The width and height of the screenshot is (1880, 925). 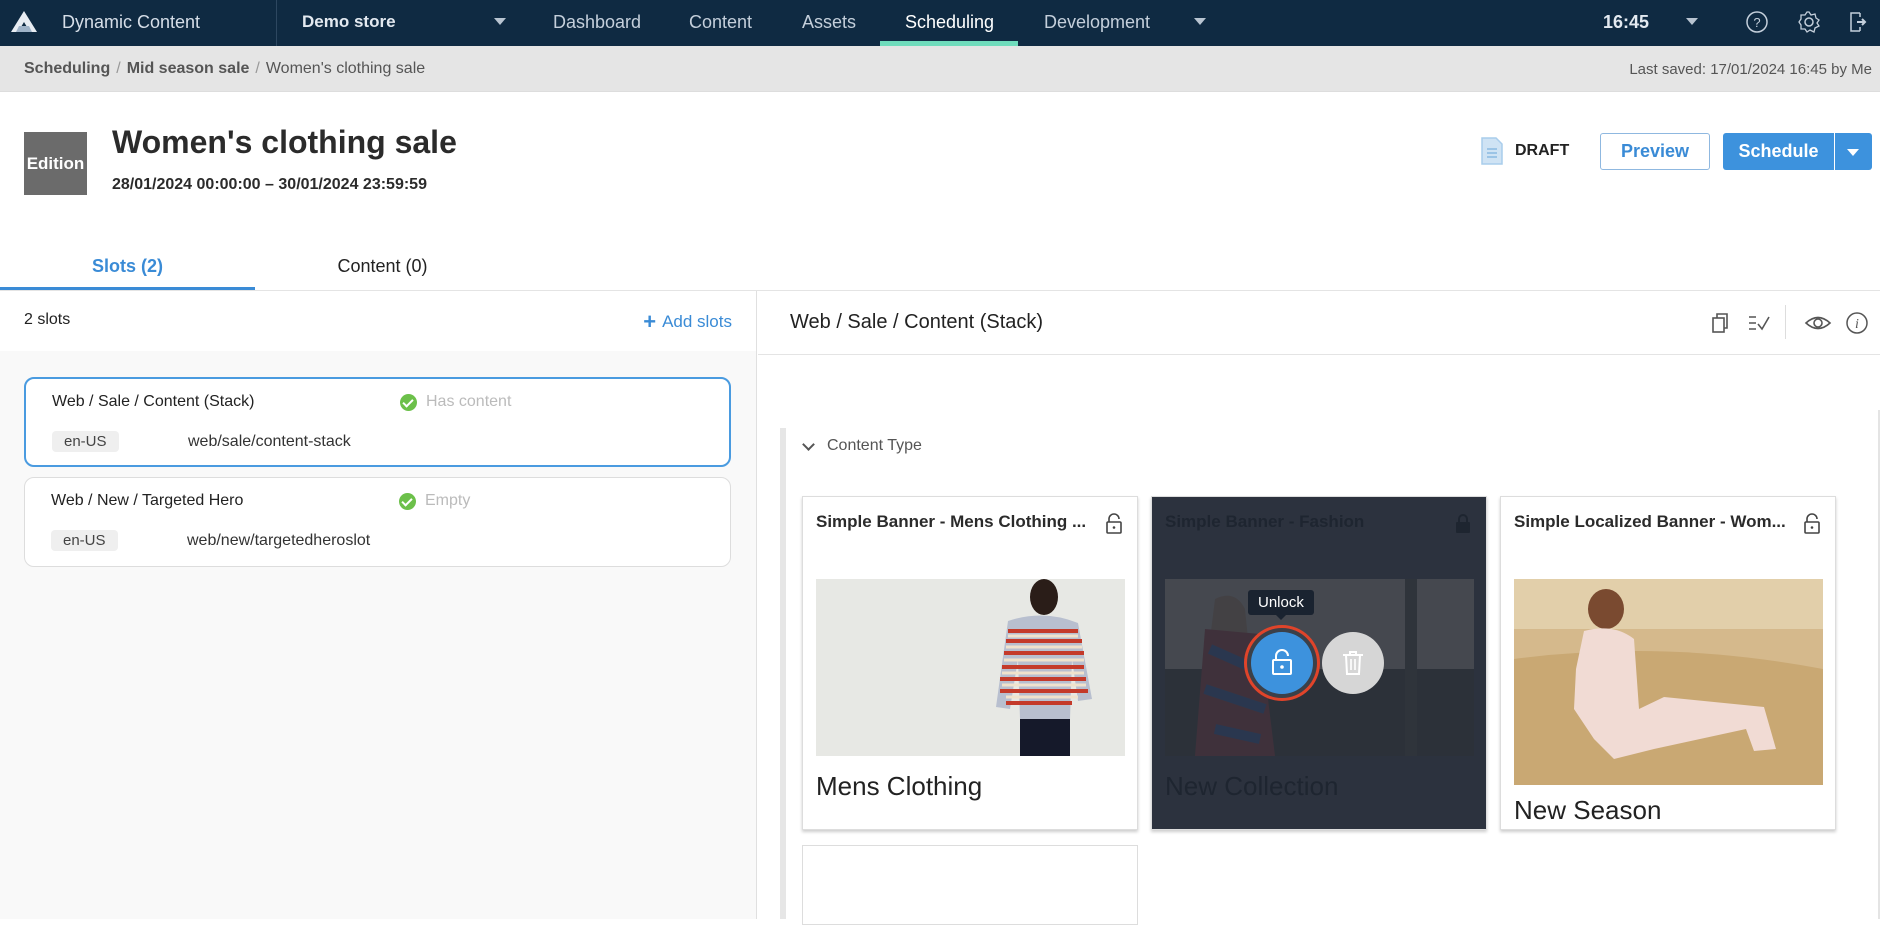 What do you see at coordinates (1200, 21) in the screenshot?
I see `more-nav-chevron-icon` at bounding box center [1200, 21].